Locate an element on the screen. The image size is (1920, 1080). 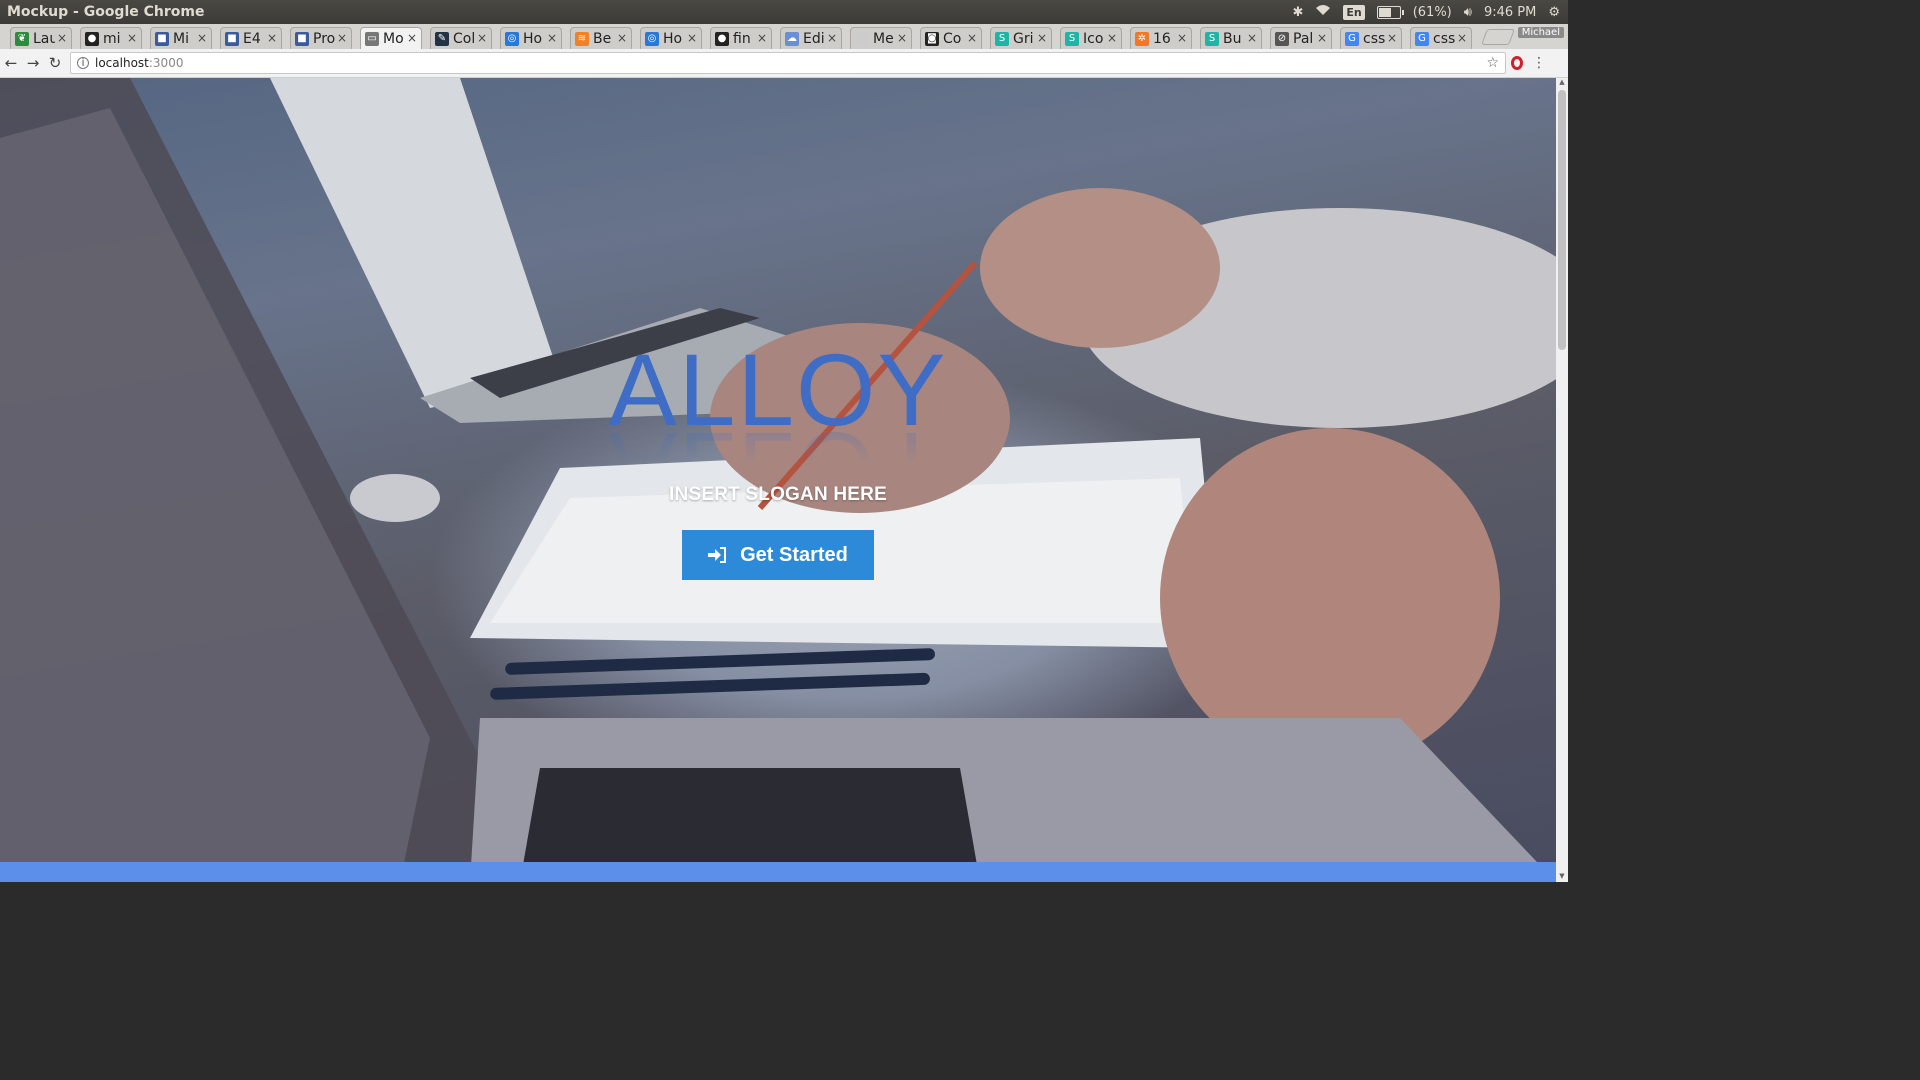
next-section-strip is located at coordinates (778, 872).